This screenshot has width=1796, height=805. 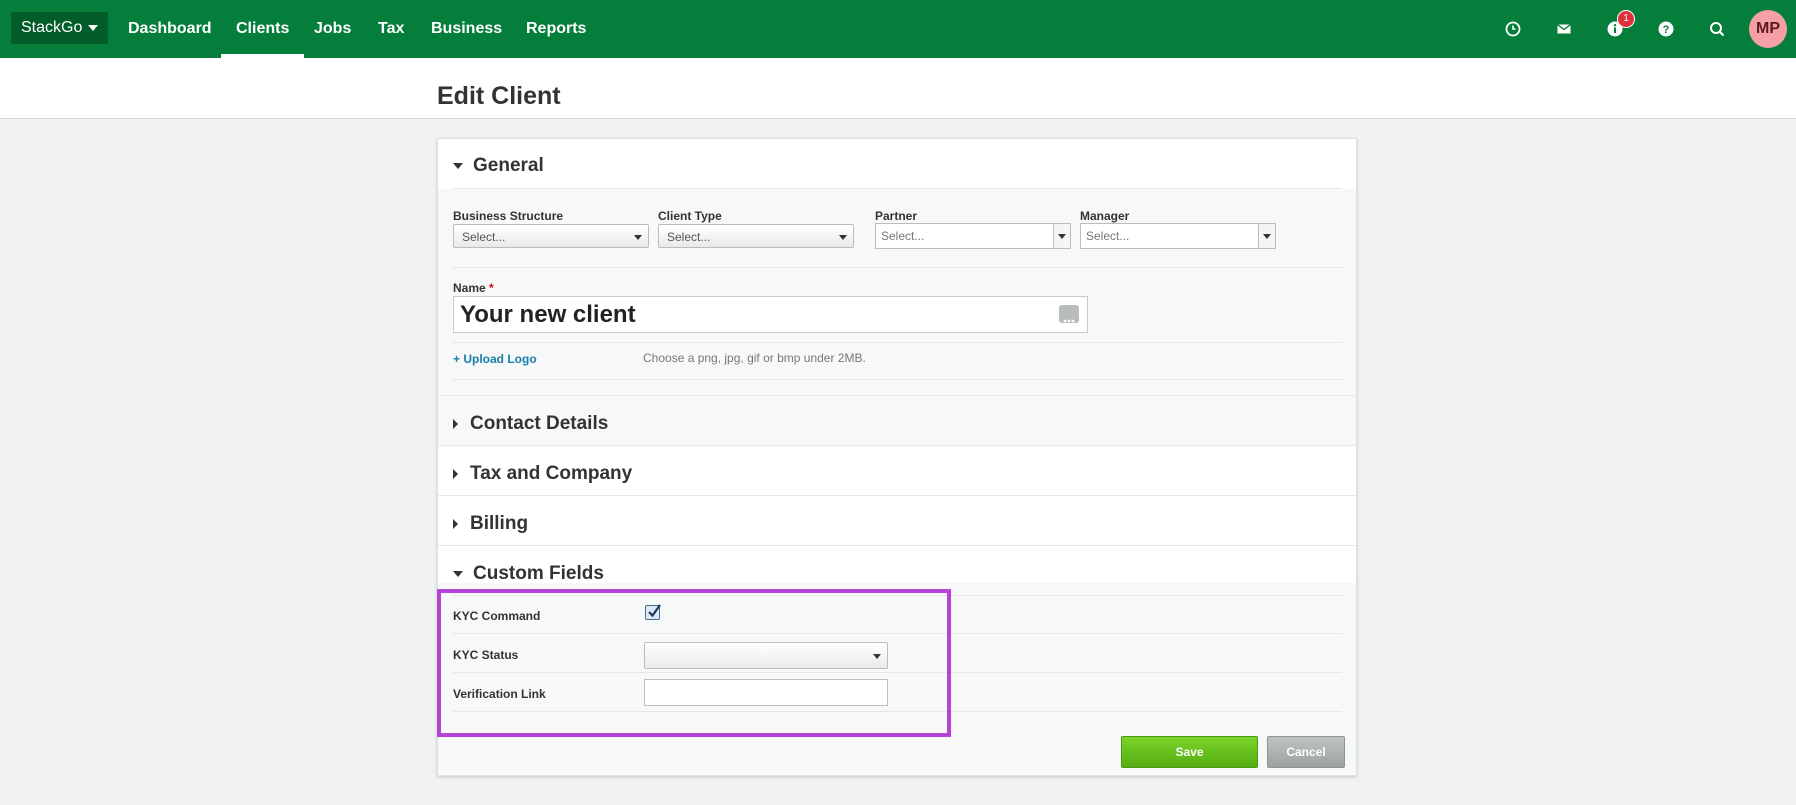 What do you see at coordinates (1513, 29) in the screenshot?
I see `clock-icon` at bounding box center [1513, 29].